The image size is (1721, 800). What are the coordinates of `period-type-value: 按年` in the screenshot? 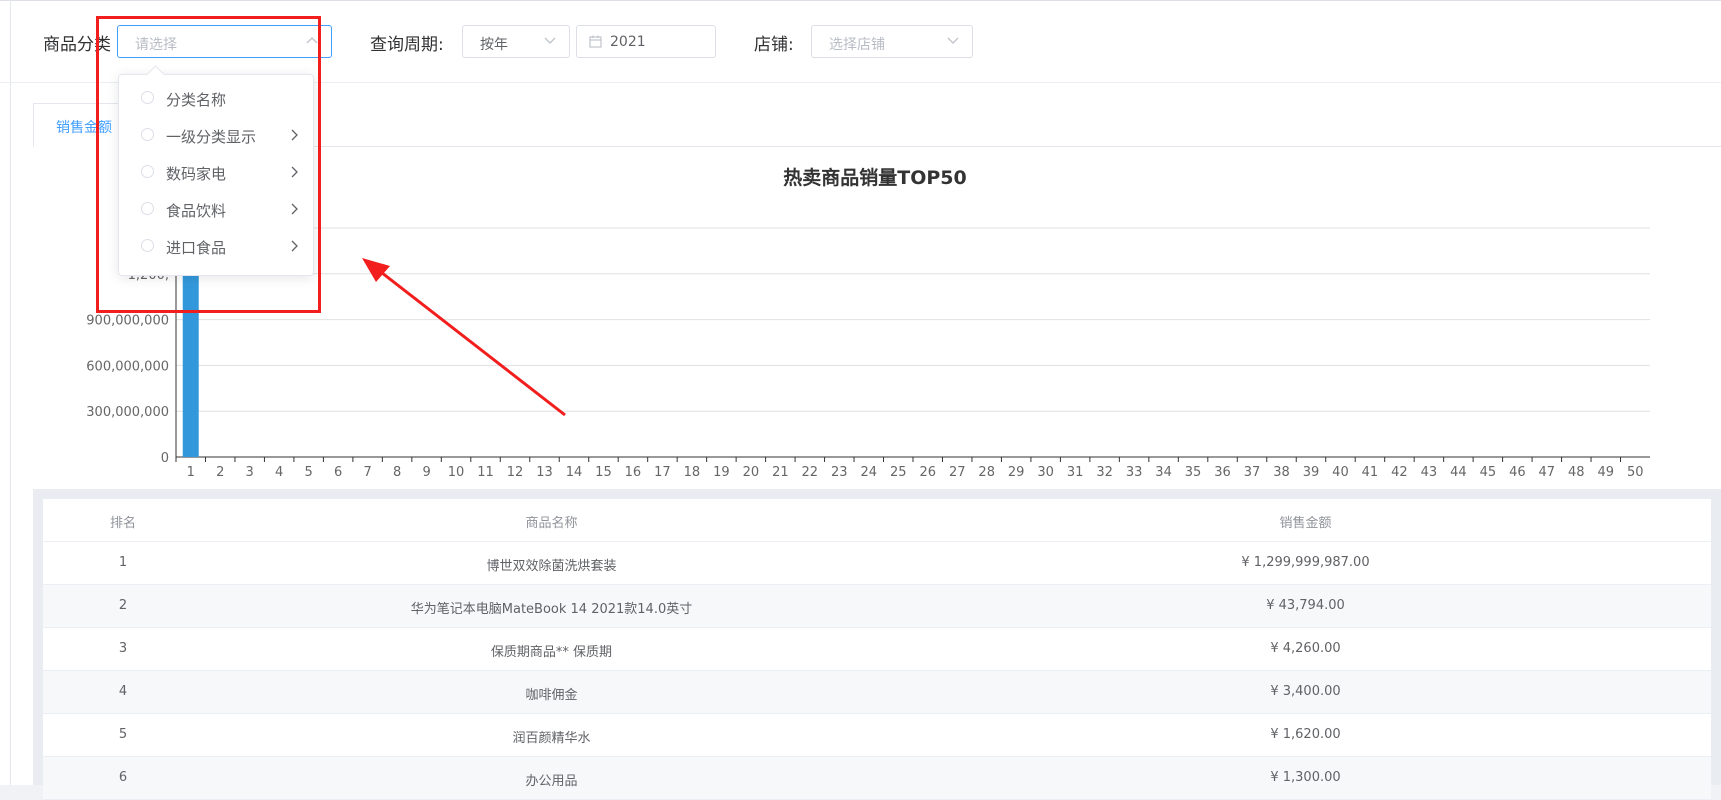 It's located at (494, 44).